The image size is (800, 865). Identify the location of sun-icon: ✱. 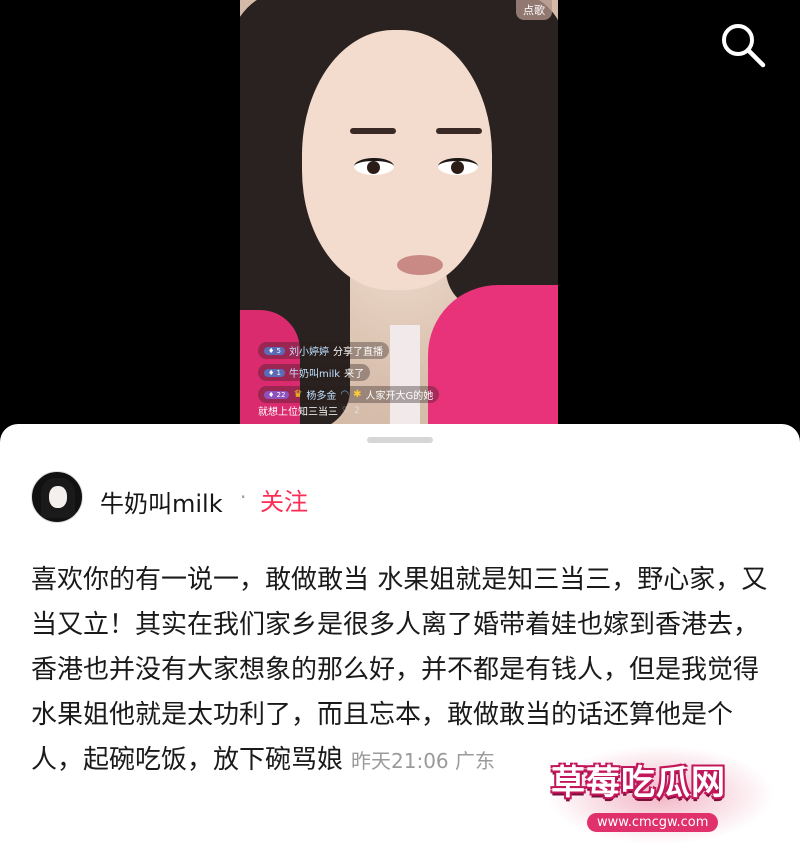
(357, 394).